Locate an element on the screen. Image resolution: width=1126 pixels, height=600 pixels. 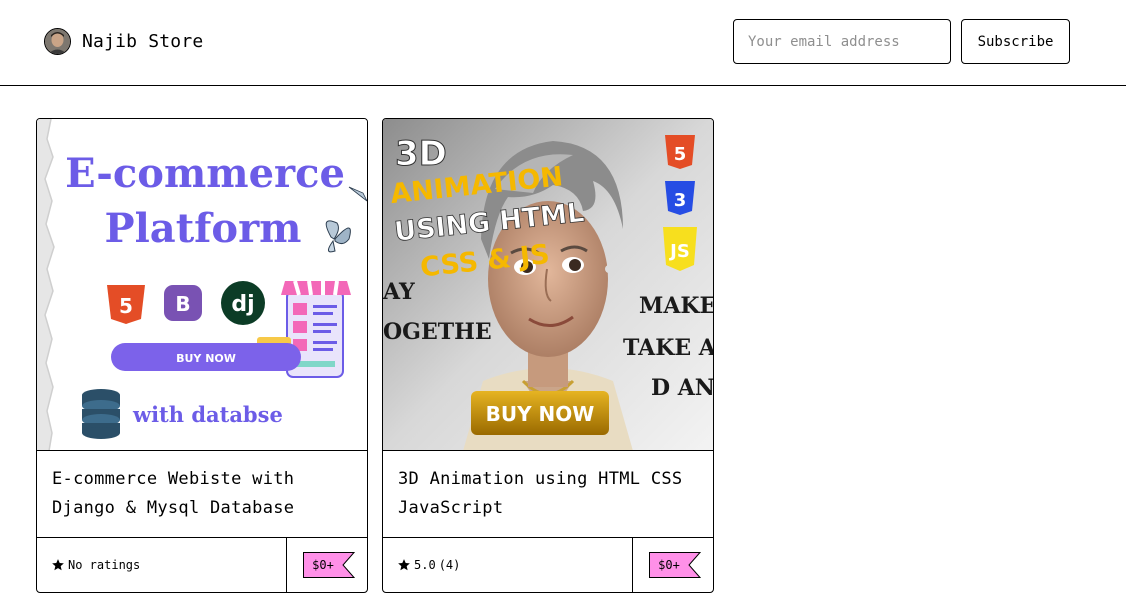
html5-logo-icon: 5 is located at coordinates (126, 304).